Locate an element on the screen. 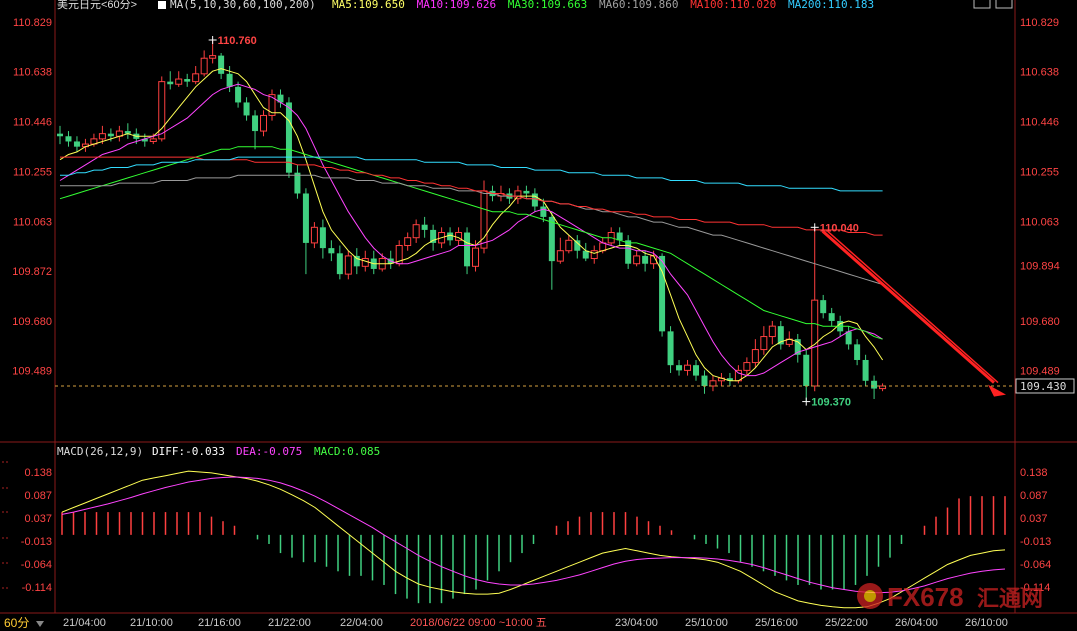 The height and width of the screenshot is (631, 1077). current-price-label: 109.430 is located at coordinates (1043, 386).